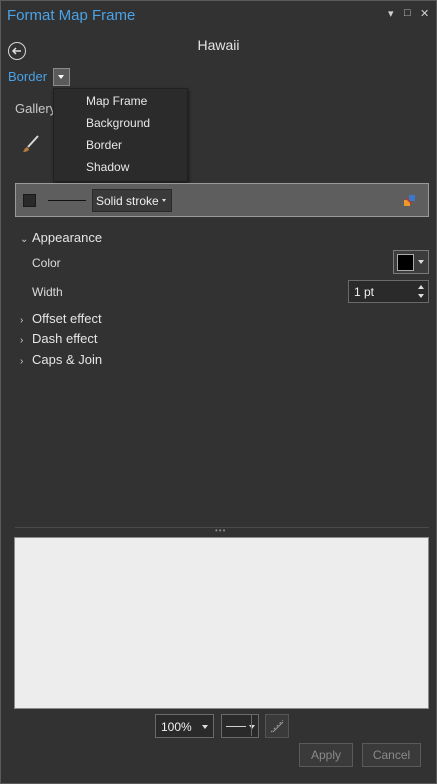 The height and width of the screenshot is (784, 437). I want to click on format-mode-label: Border, so click(27, 76).